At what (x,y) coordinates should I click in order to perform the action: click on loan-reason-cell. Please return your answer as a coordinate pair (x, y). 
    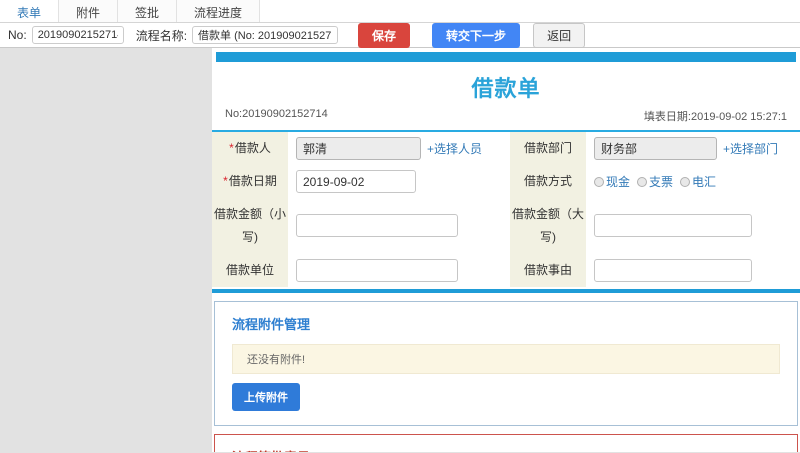
    Looking at the image, I should click on (693, 270).